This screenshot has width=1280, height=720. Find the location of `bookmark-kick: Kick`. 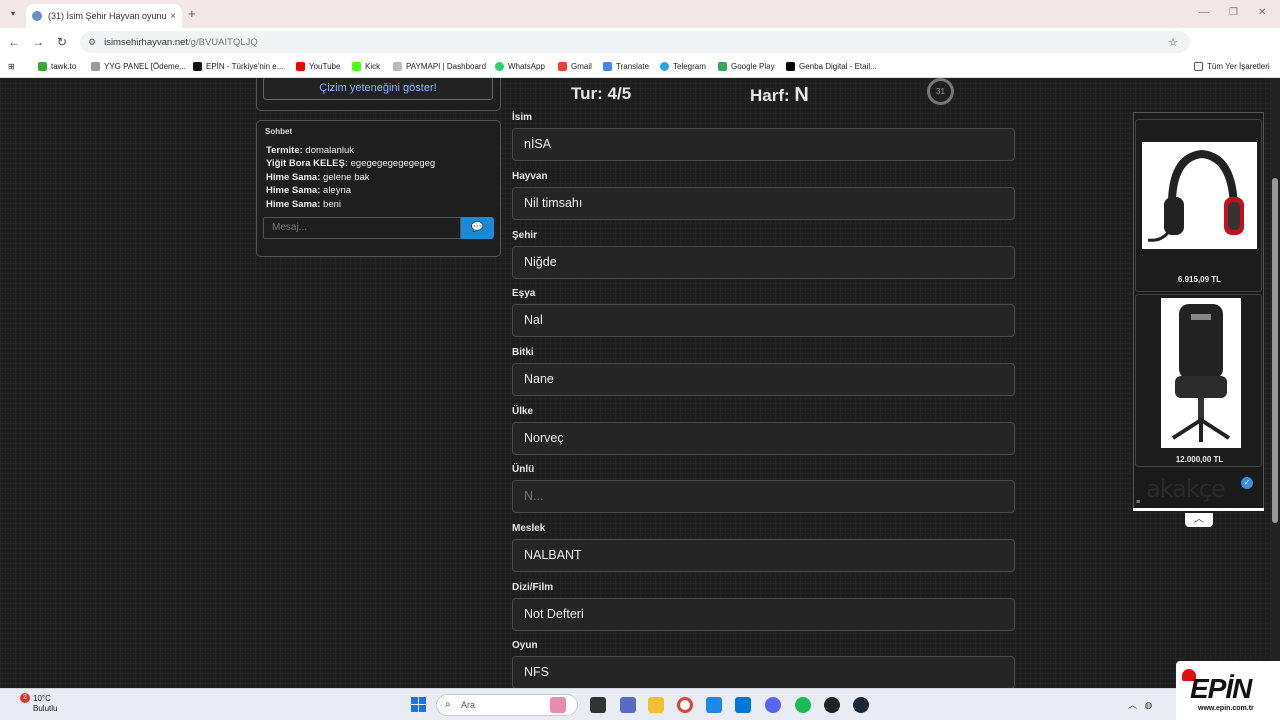

bookmark-kick: Kick is located at coordinates (366, 66).